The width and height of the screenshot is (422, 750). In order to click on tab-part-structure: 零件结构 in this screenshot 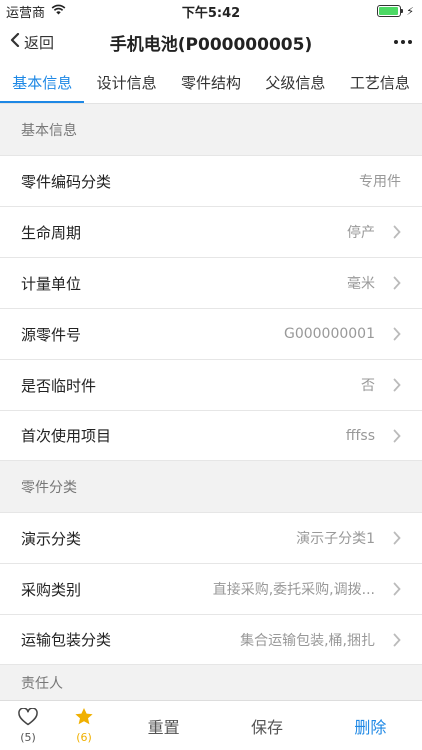, I will do `click(211, 82)`.